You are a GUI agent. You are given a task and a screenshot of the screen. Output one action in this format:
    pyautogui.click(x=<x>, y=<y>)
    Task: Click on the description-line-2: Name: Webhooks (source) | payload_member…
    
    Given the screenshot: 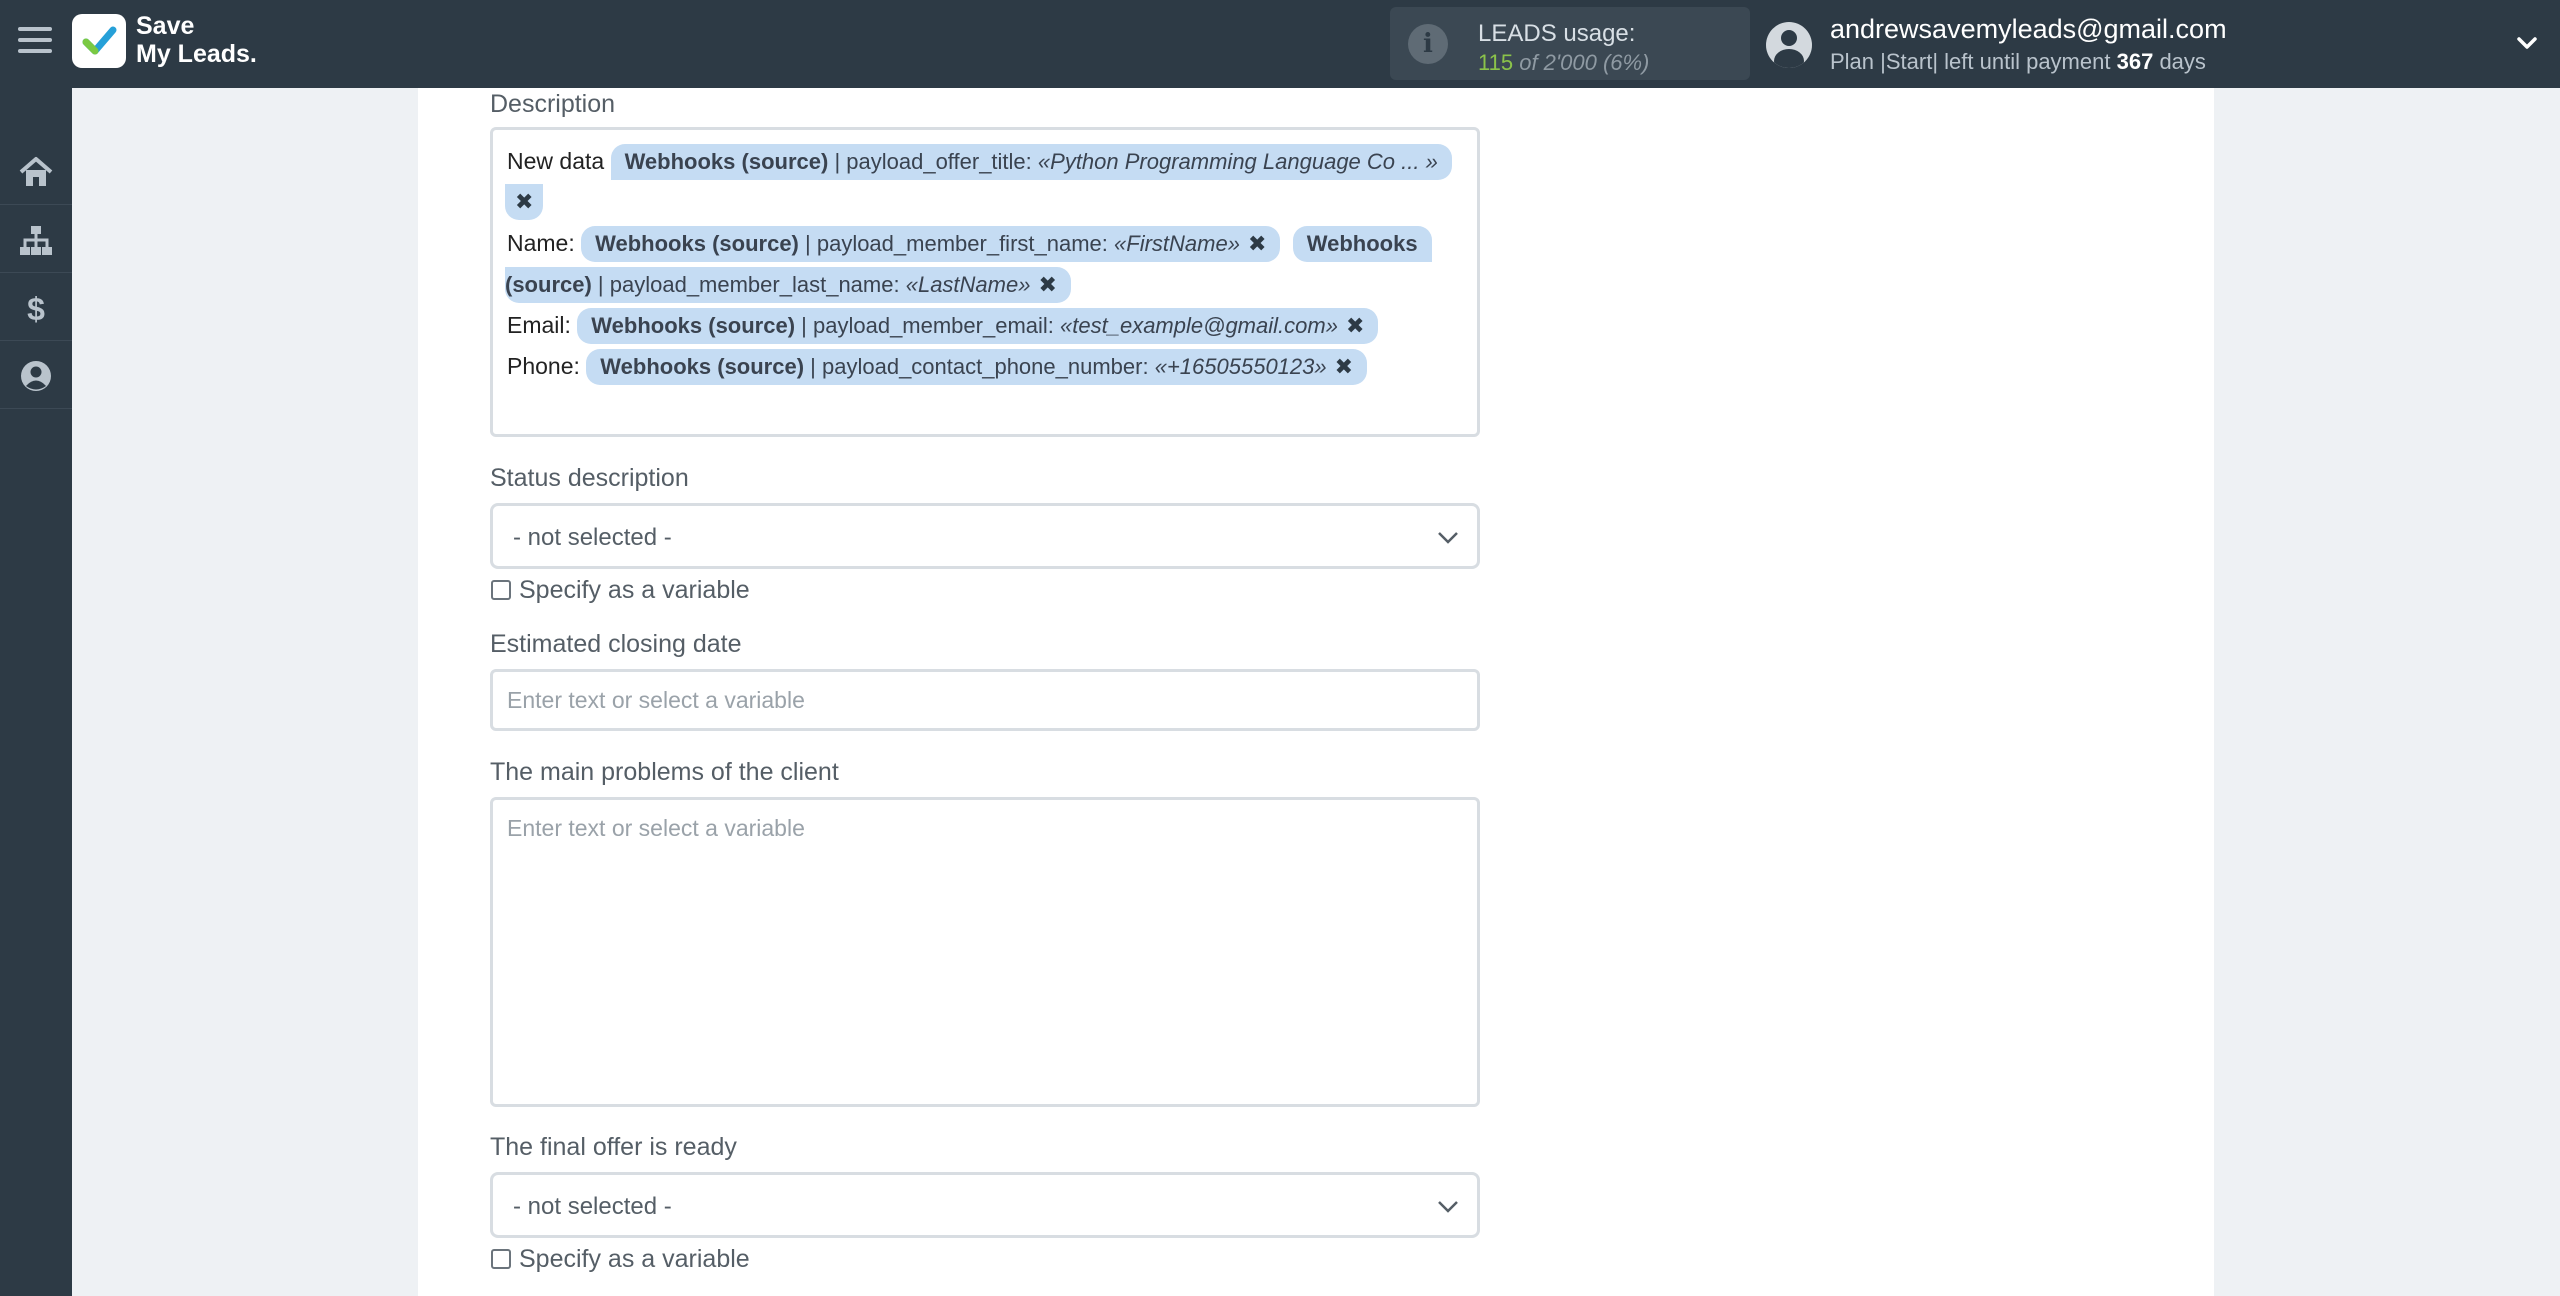 What is the action you would take?
    pyautogui.click(x=969, y=244)
    